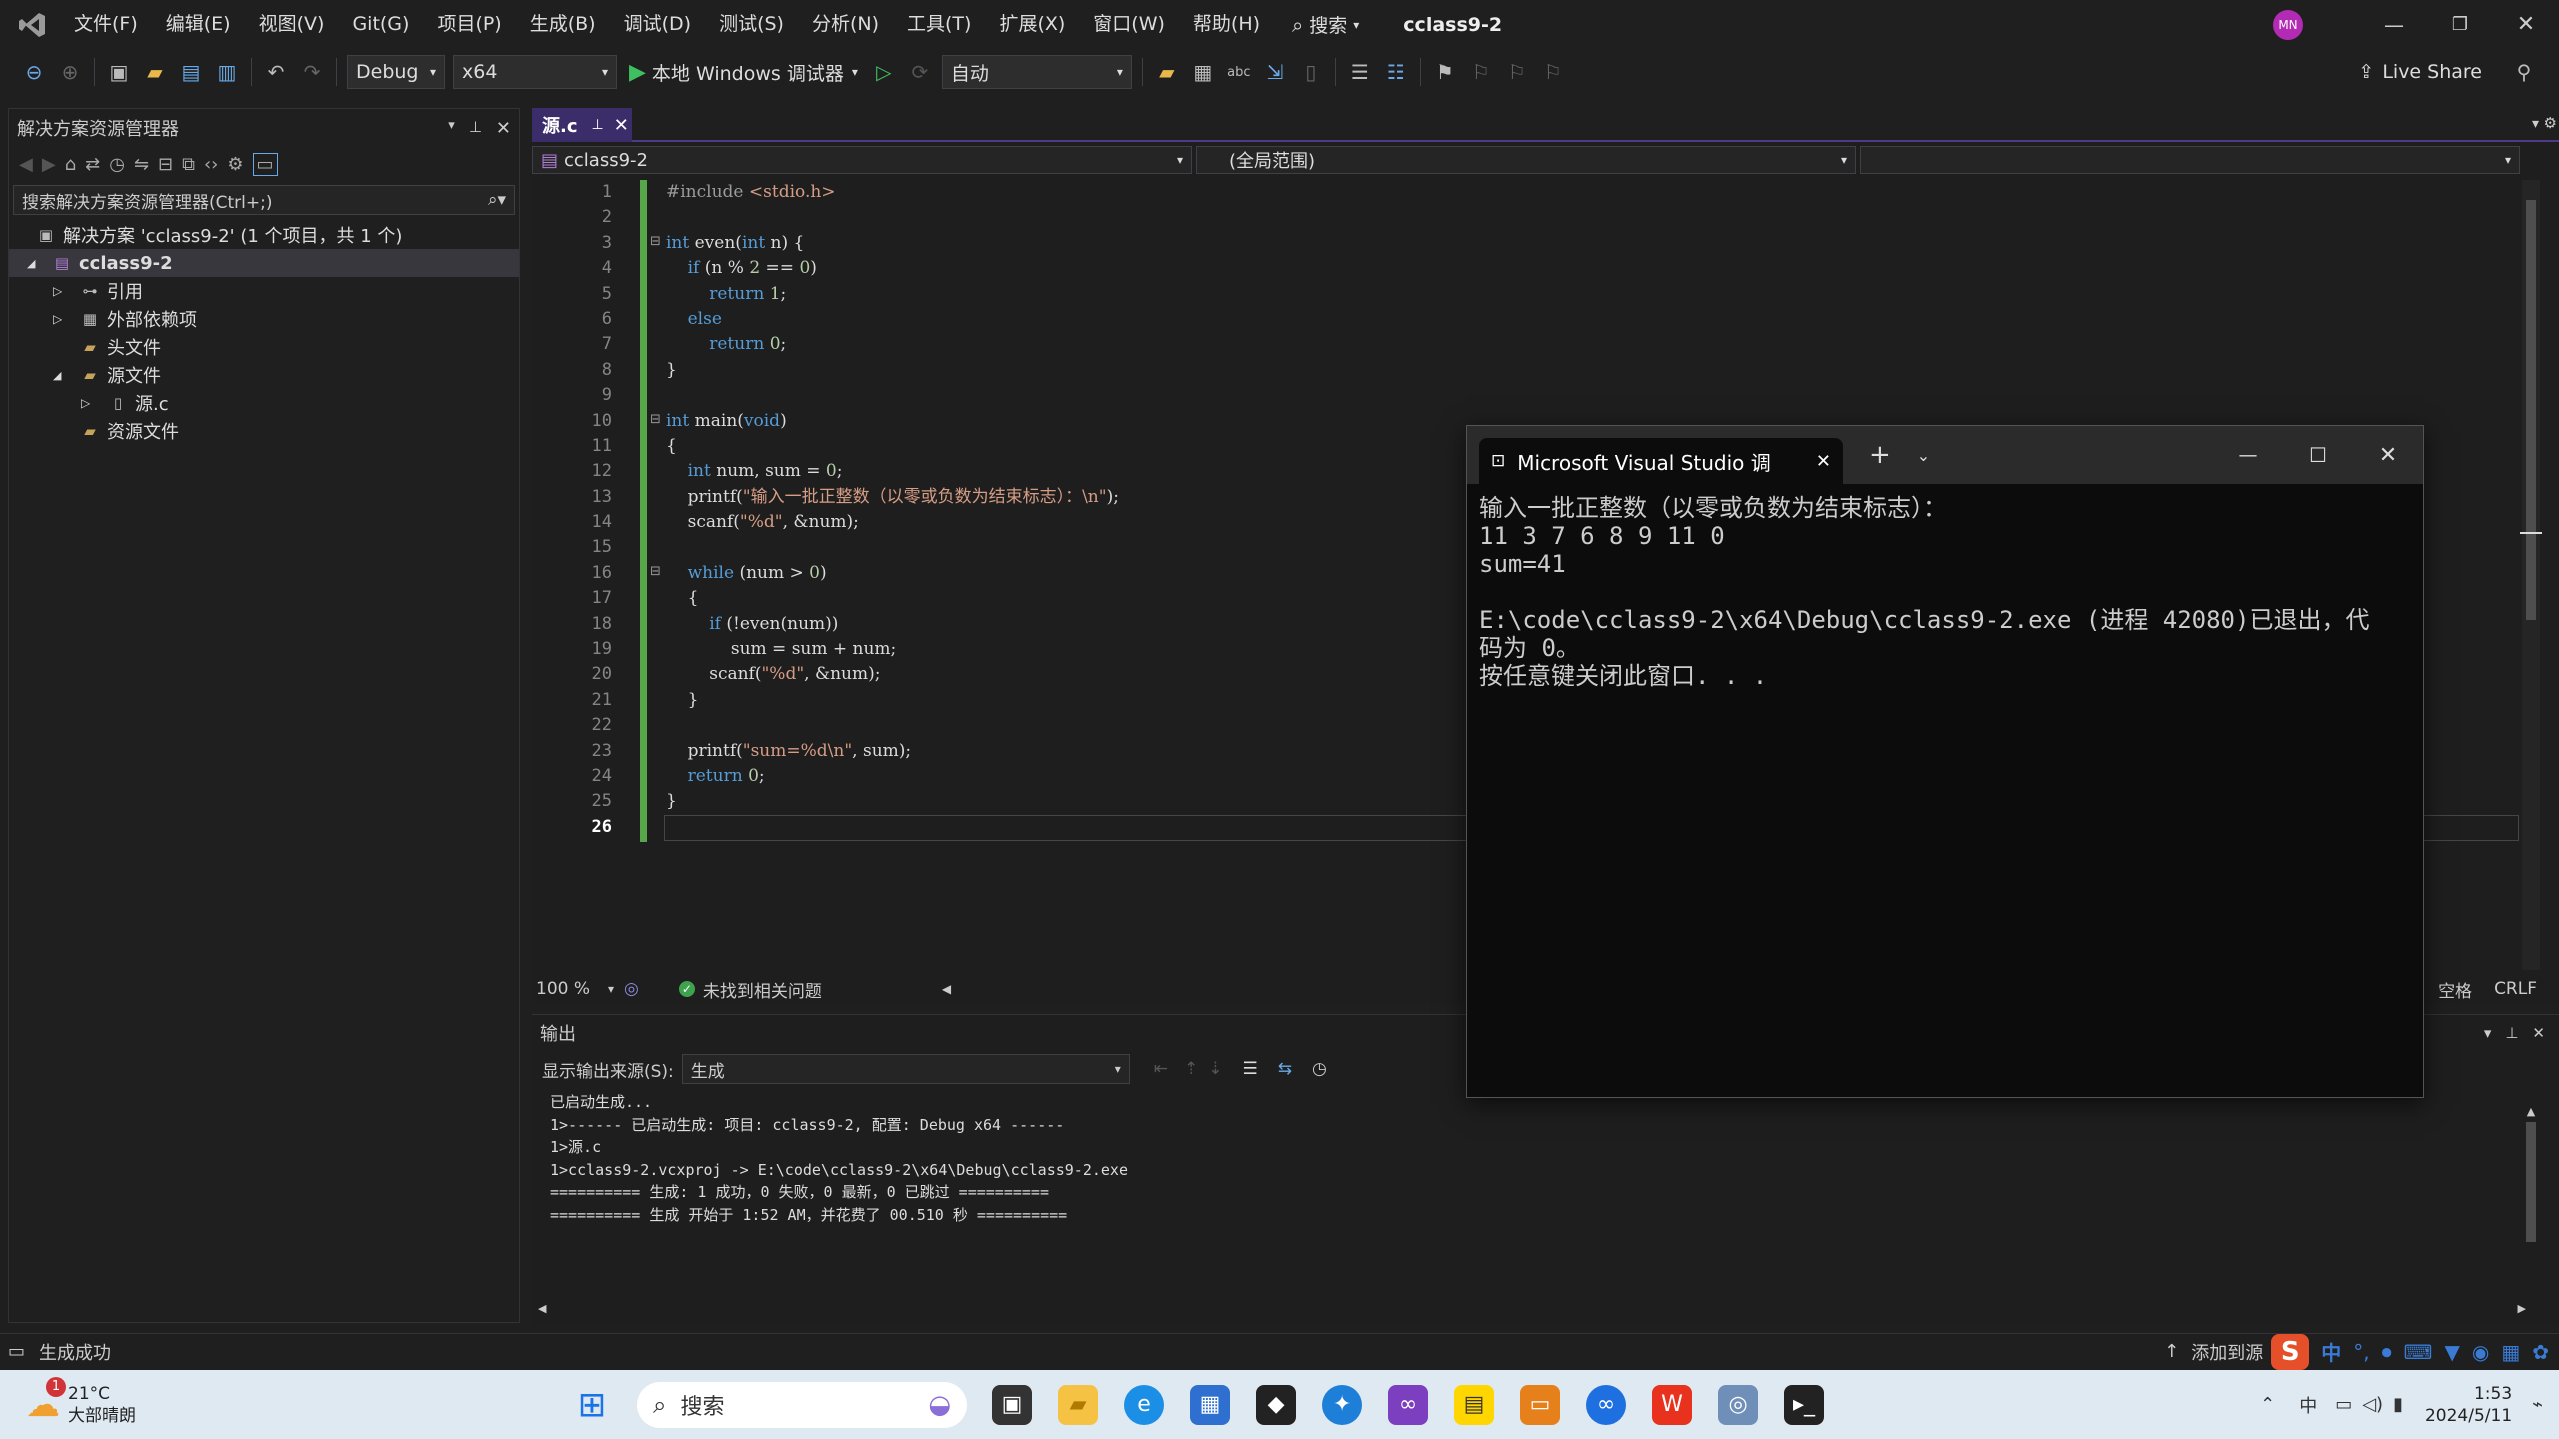 This screenshot has width=2559, height=1439. I want to click on keyboard-icon: ⌨, so click(2418, 1352).